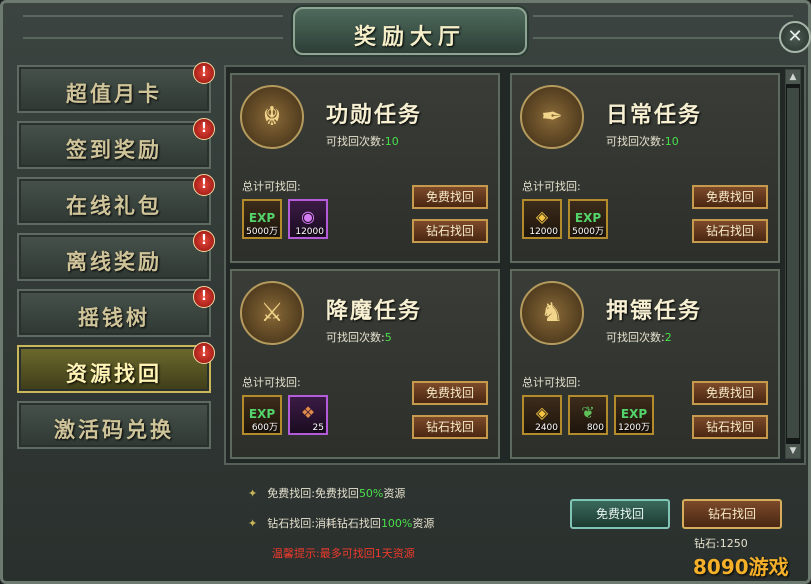 The height and width of the screenshot is (584, 811). What do you see at coordinates (741, 567) in the screenshot?
I see `site-watermark: 8090游戏` at bounding box center [741, 567].